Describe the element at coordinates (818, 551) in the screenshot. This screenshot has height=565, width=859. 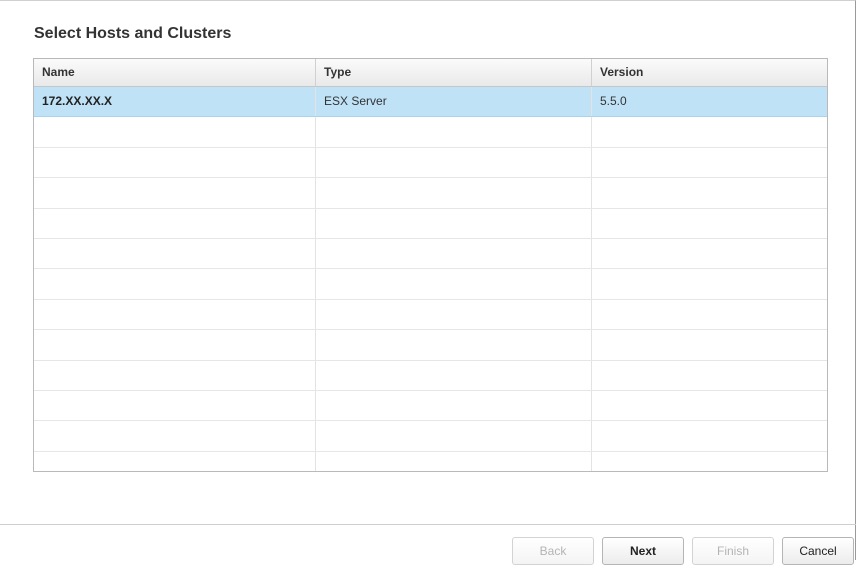
I see `cancel-button: Cancel` at that location.